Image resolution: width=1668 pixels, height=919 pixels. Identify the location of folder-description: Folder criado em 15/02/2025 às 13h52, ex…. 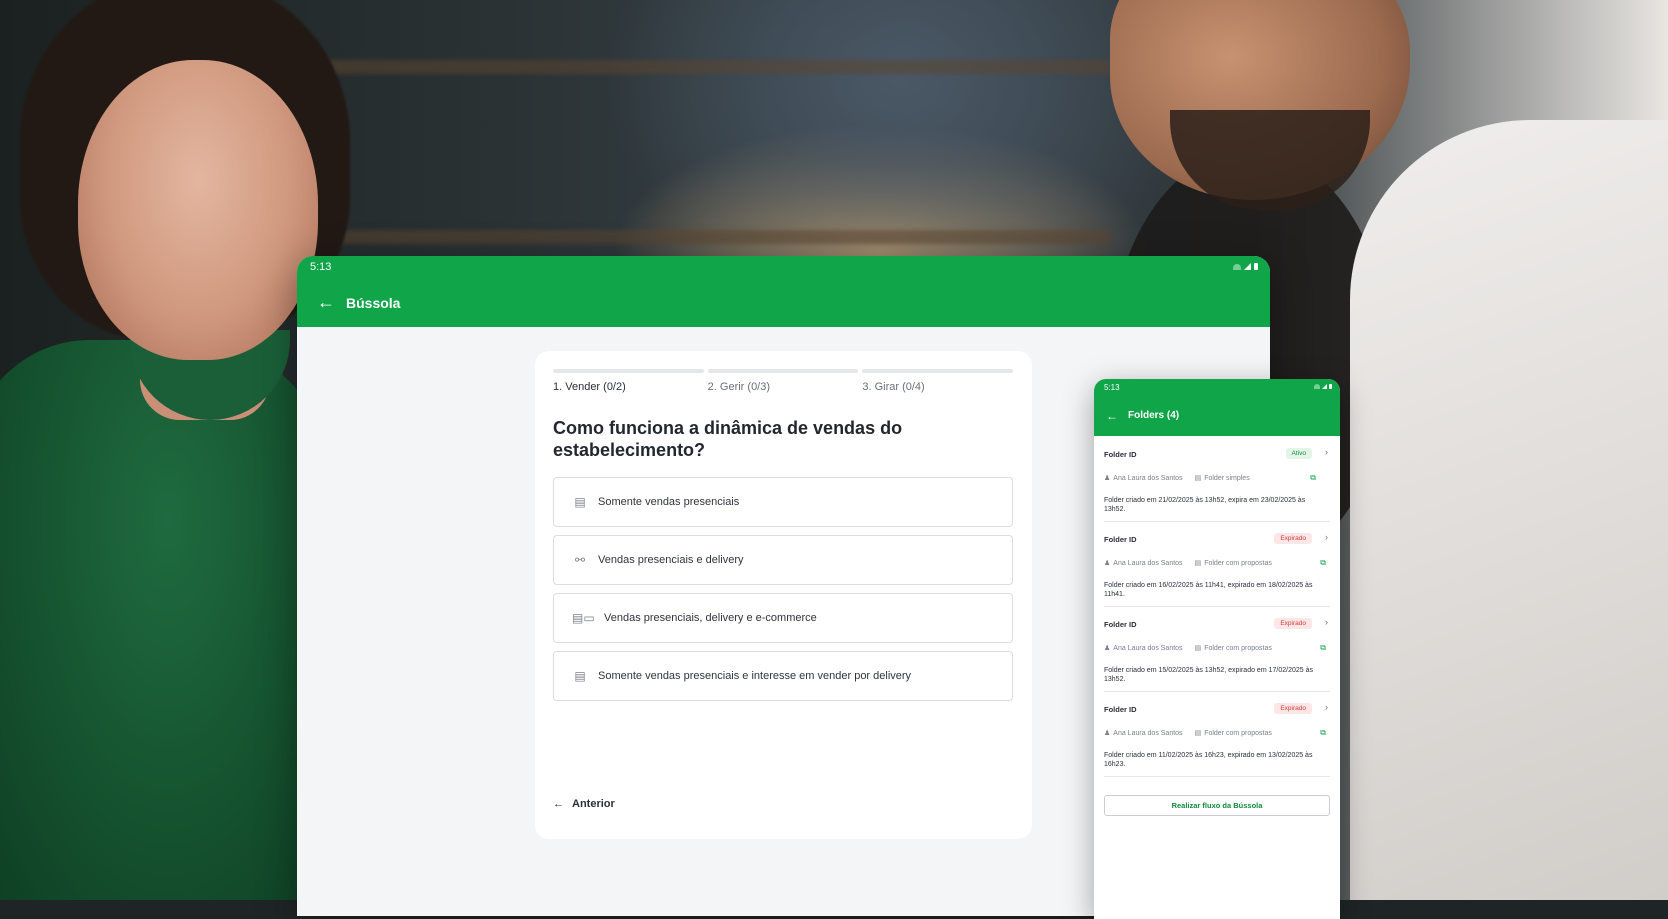
(1208, 675).